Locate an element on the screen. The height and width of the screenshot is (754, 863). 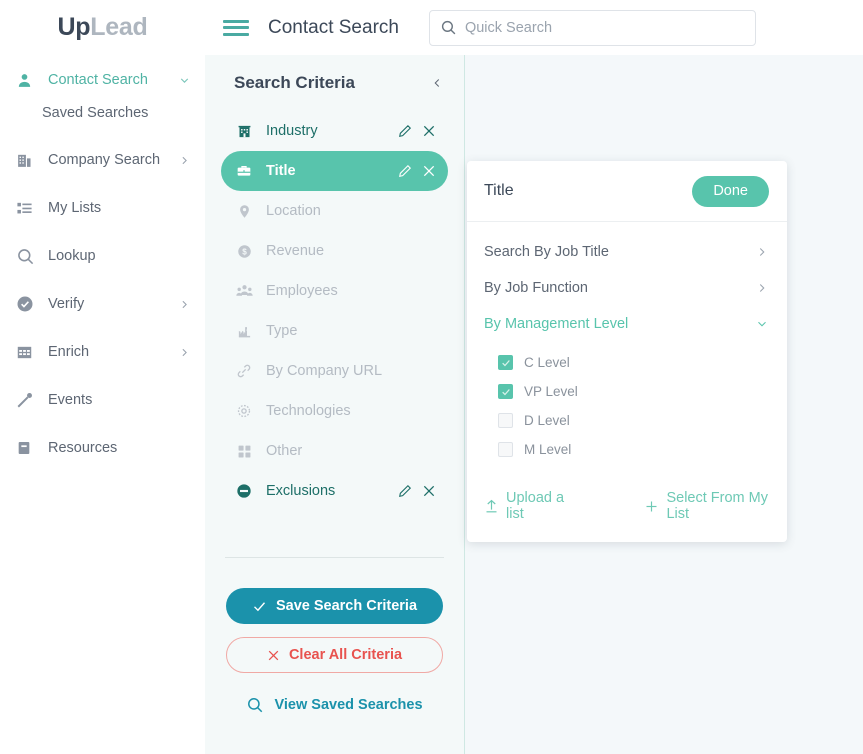
criteria-row-label: By Company URL is located at coordinates (324, 371).